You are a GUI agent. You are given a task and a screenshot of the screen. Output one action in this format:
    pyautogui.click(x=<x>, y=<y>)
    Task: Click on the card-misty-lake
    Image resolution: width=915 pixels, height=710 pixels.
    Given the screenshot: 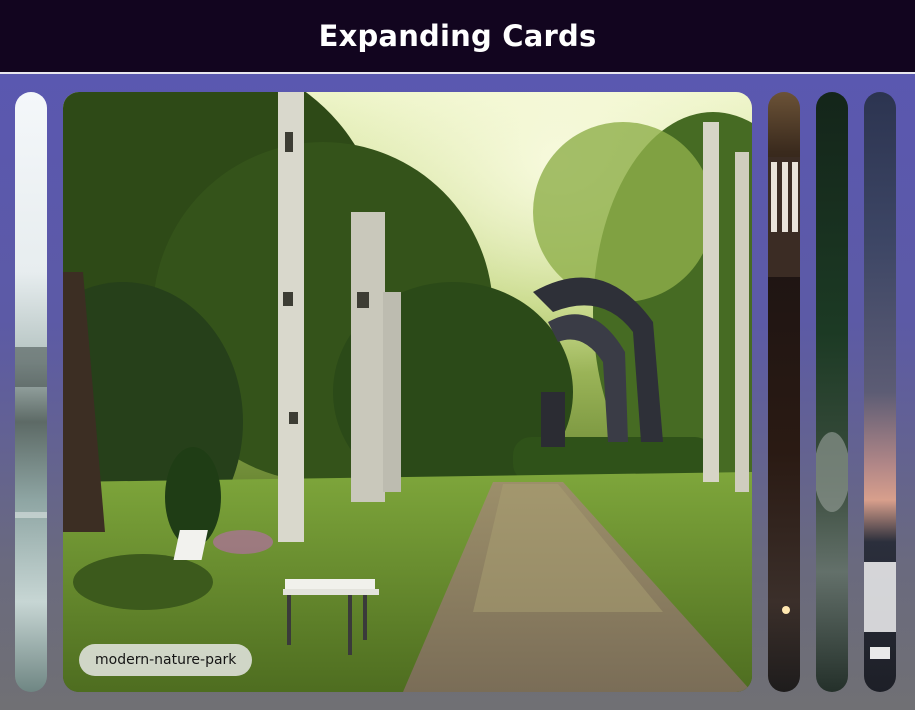 What is the action you would take?
    pyautogui.click(x=31, y=392)
    